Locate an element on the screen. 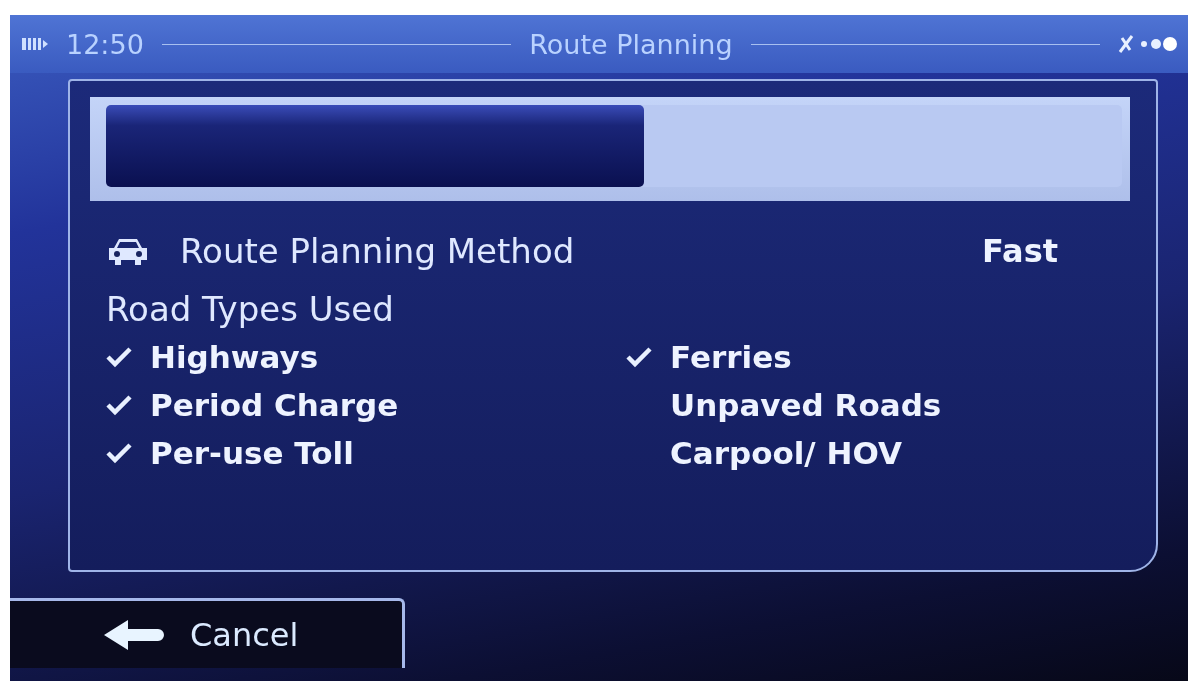  road-type-label: Unpaved Roads is located at coordinates (806, 405).